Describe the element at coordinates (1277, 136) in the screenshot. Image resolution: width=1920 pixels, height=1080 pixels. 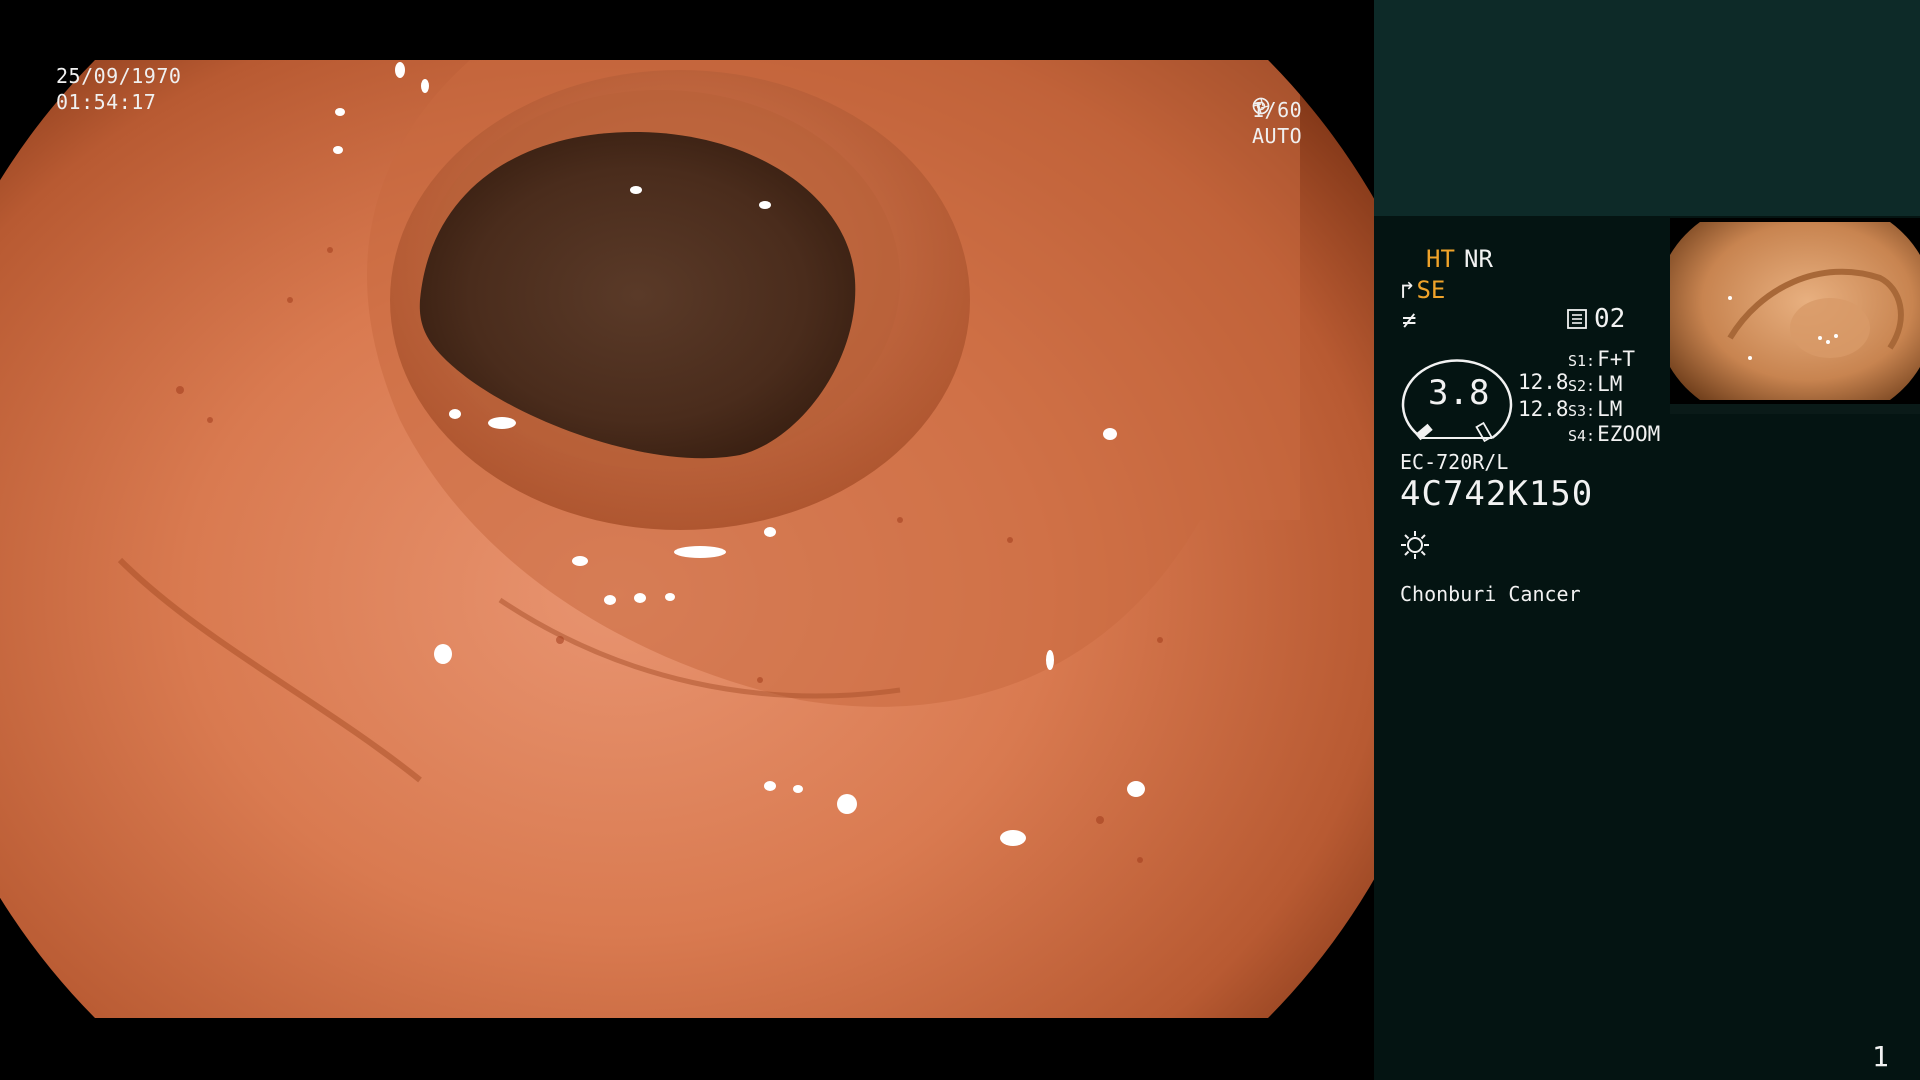
I see `iris-mode: AUTO` at that location.